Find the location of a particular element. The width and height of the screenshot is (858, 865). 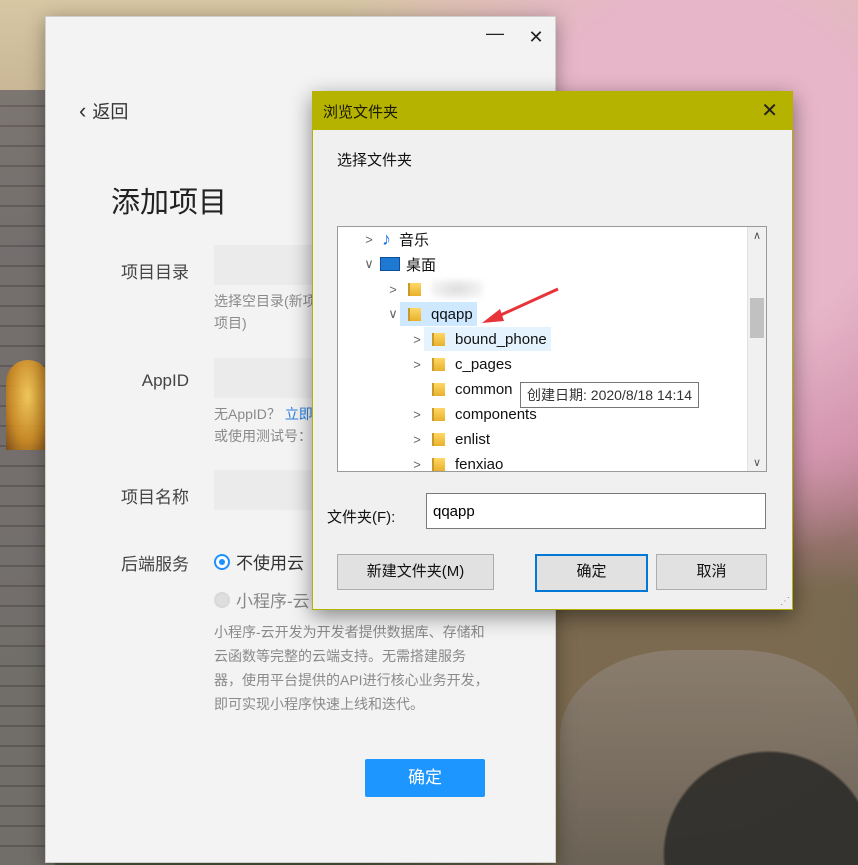

hover-highlight: bound_phone is located at coordinates (487, 339).